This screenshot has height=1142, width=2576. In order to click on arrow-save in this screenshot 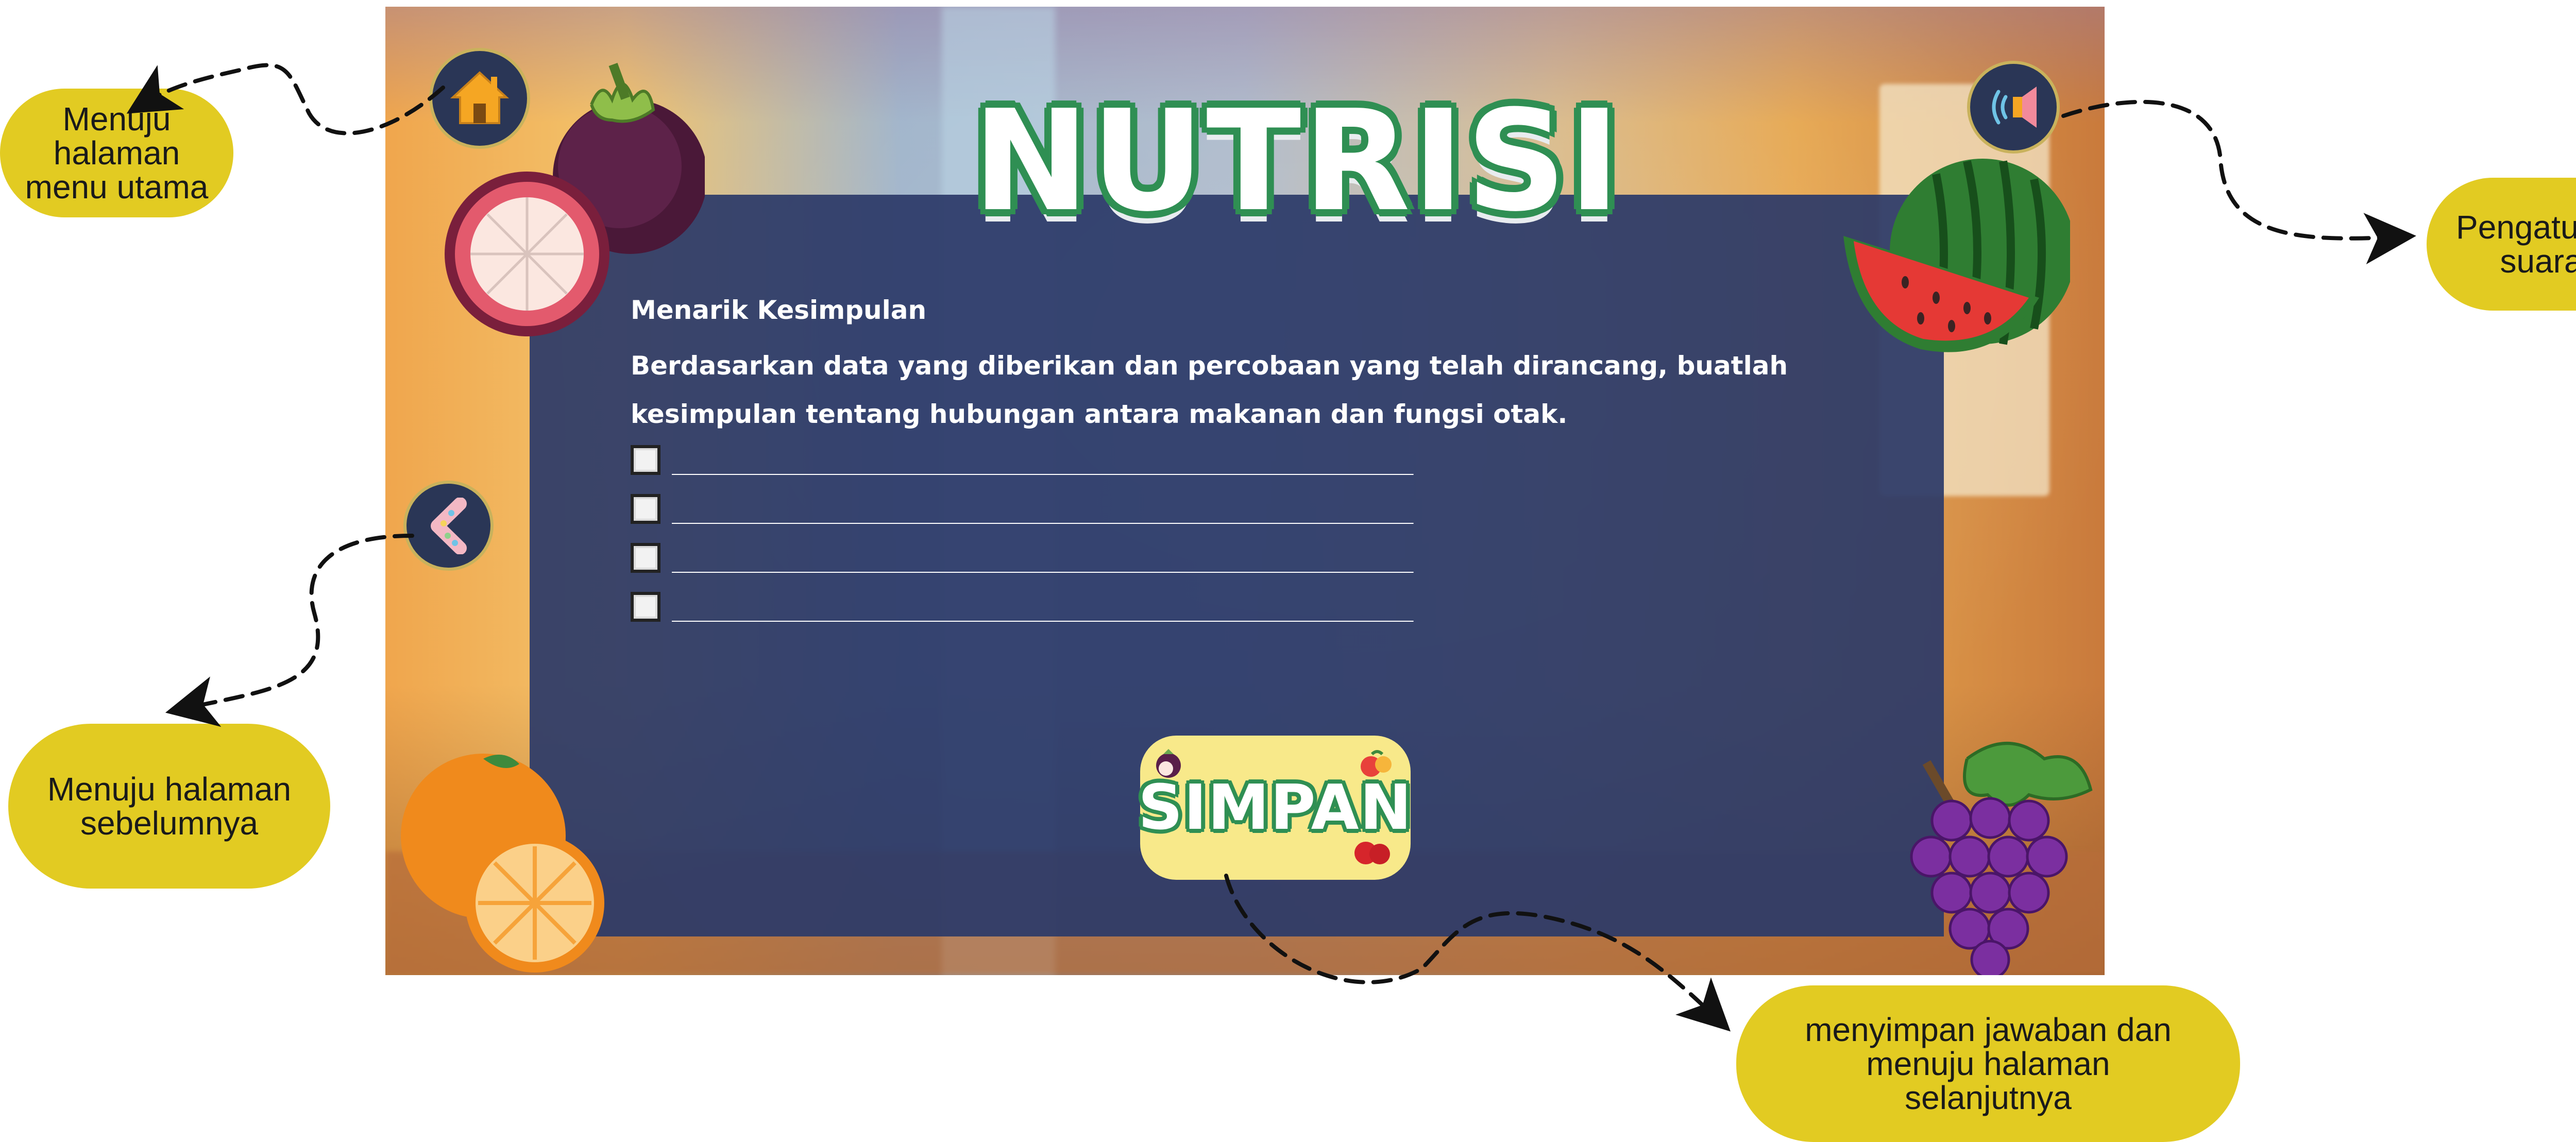, I will do `click(1477, 953)`.